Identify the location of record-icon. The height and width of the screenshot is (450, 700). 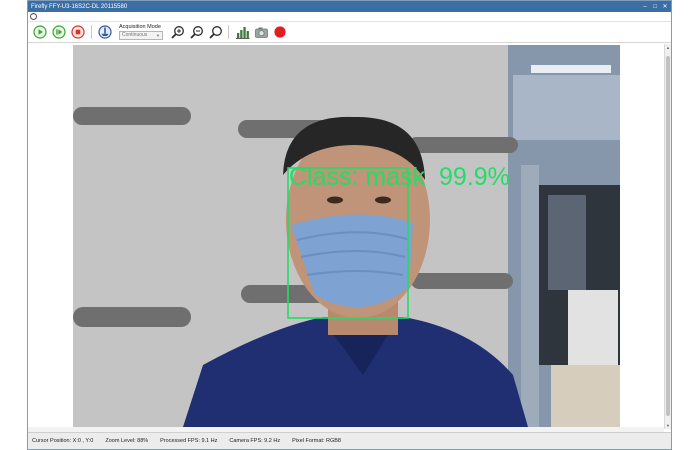
(280, 32).